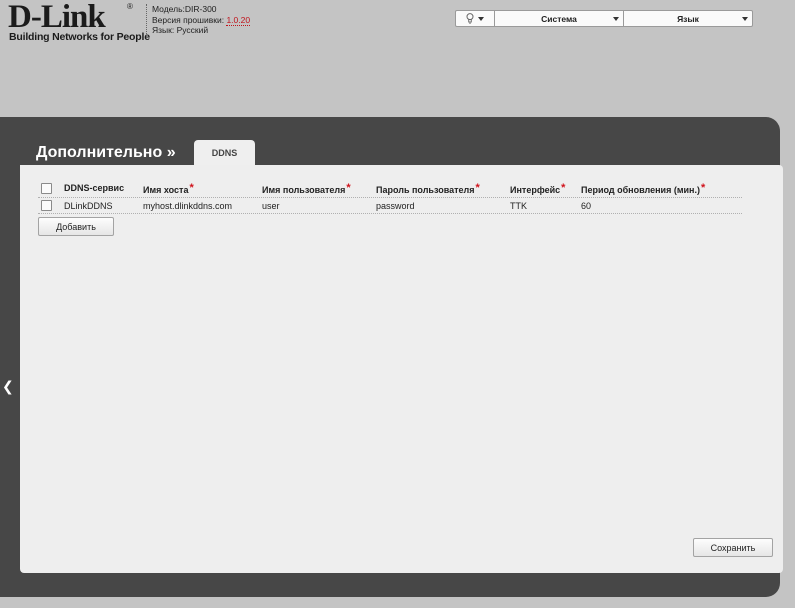  Describe the element at coordinates (586, 205) in the screenshot. I see `cell-update-period: 60` at that location.